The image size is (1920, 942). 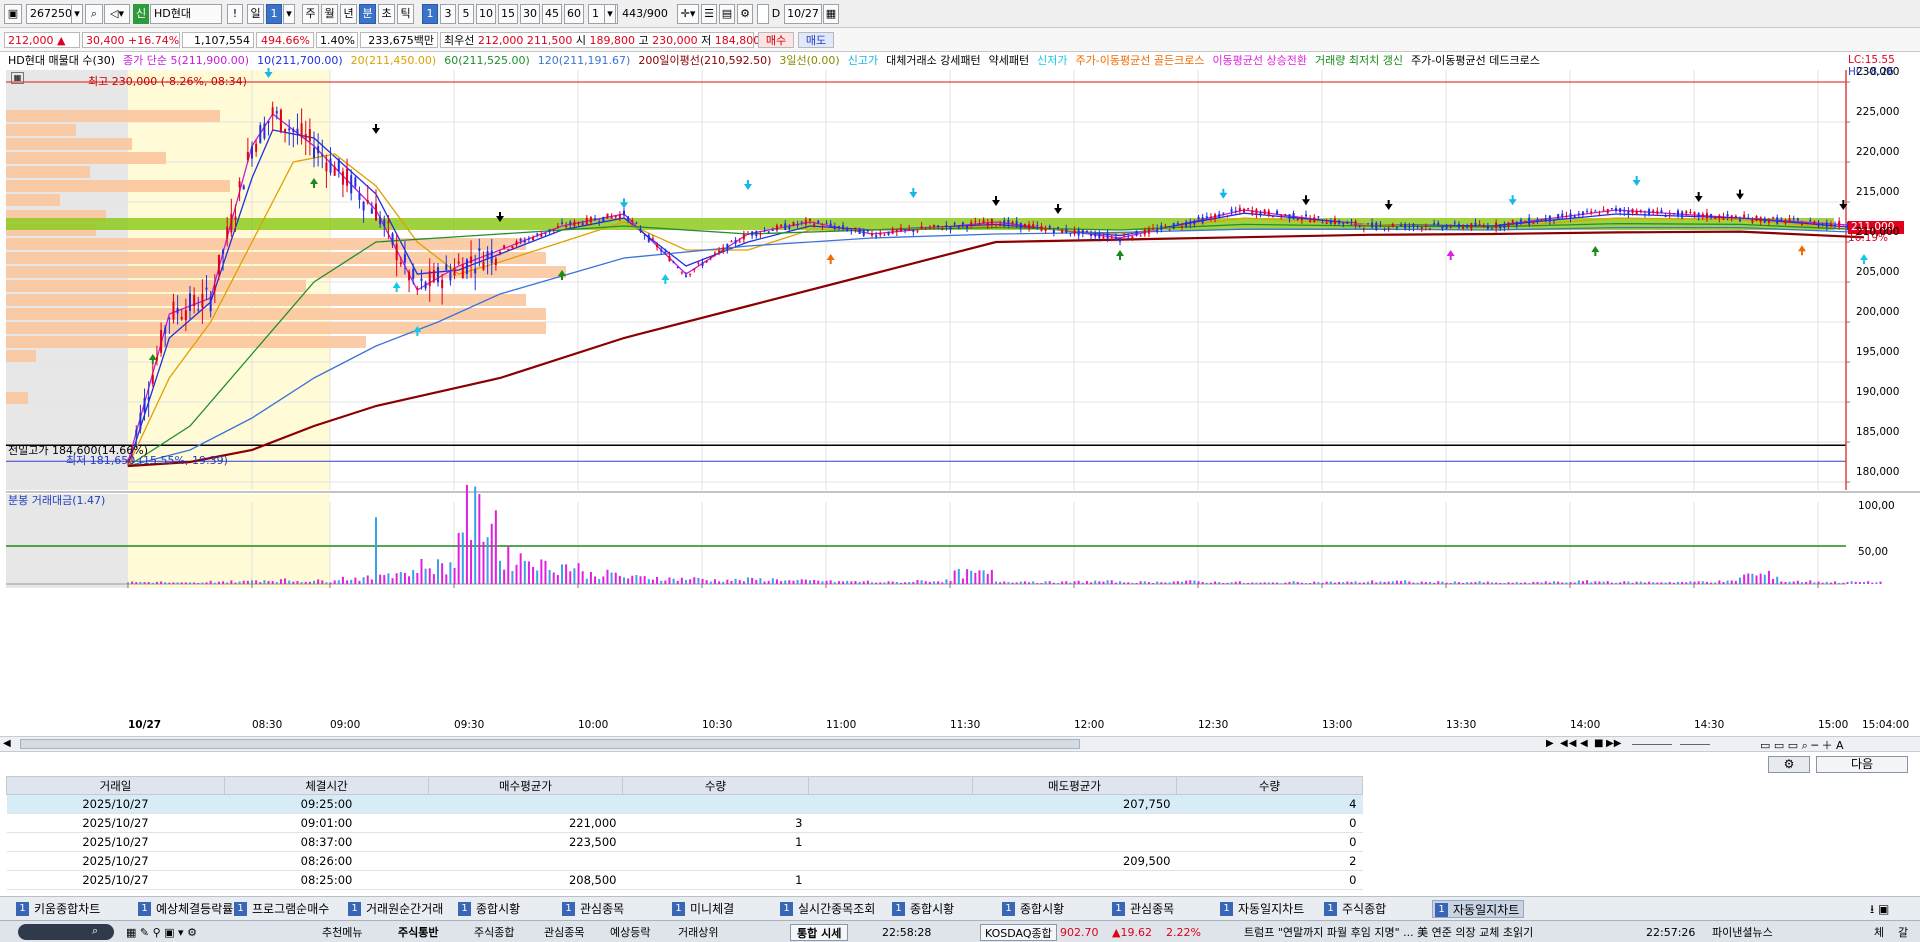 What do you see at coordinates (831, 14) in the screenshot?
I see `calendar-icon: ▦` at bounding box center [831, 14].